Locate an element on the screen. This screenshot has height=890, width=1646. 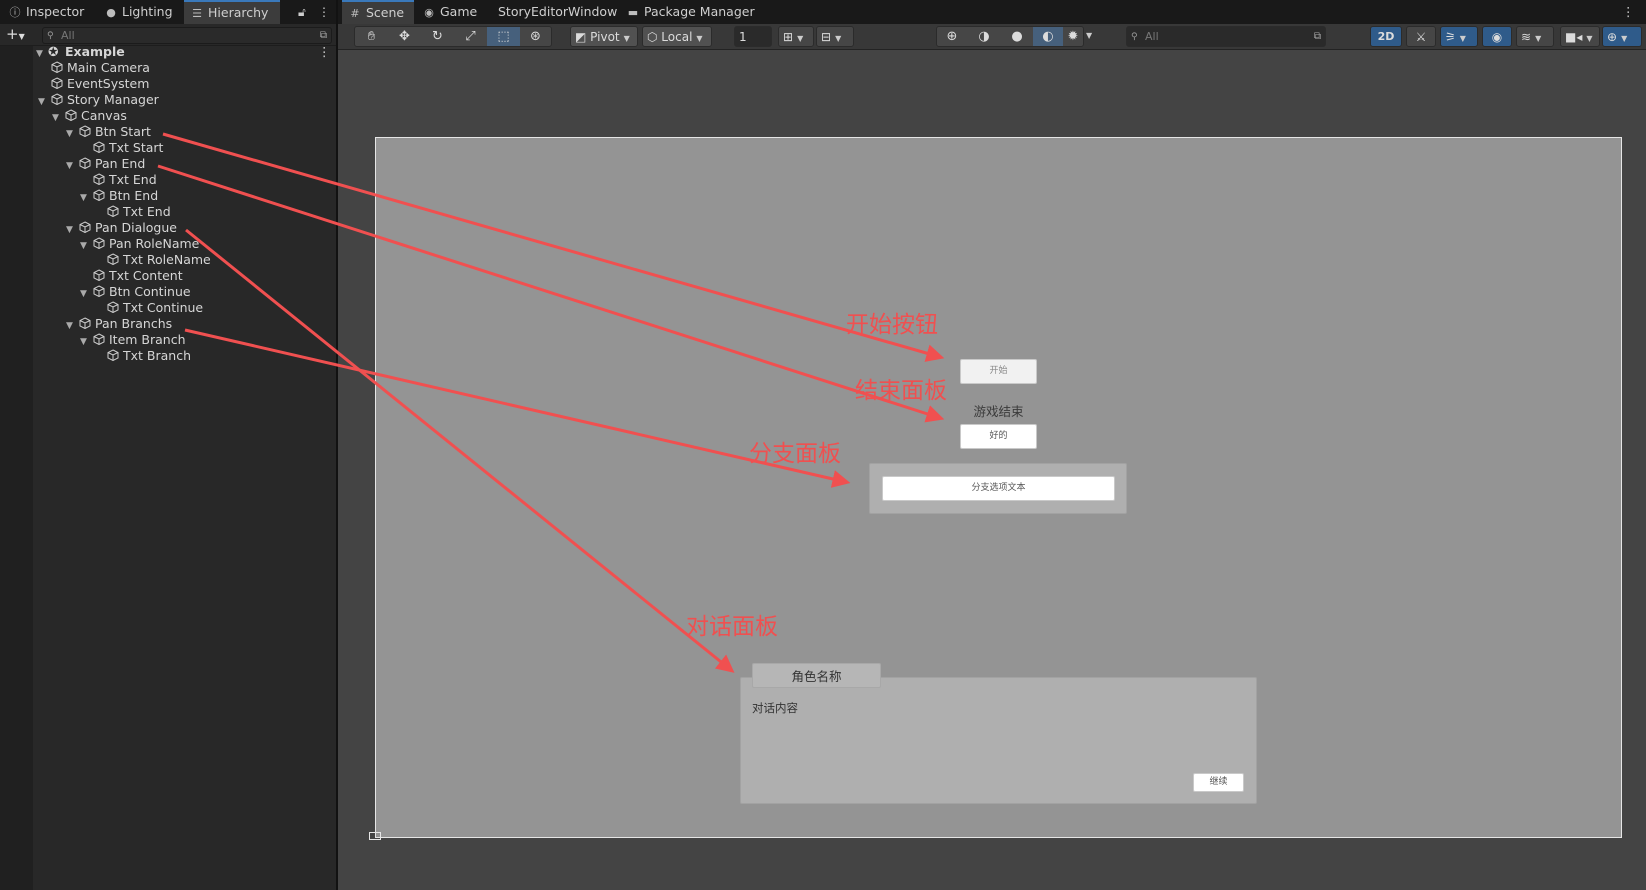
tree-item: ▼ Pan End is located at coordinates (105, 164).